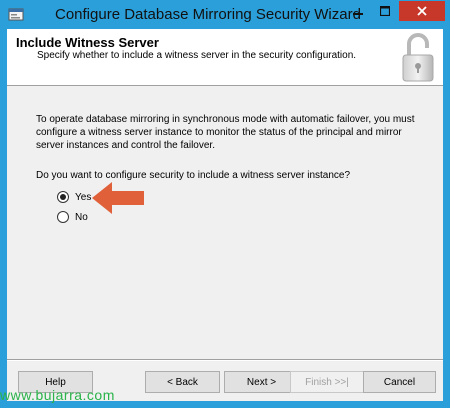  What do you see at coordinates (358, 14) in the screenshot?
I see `minimize-icon` at bounding box center [358, 14].